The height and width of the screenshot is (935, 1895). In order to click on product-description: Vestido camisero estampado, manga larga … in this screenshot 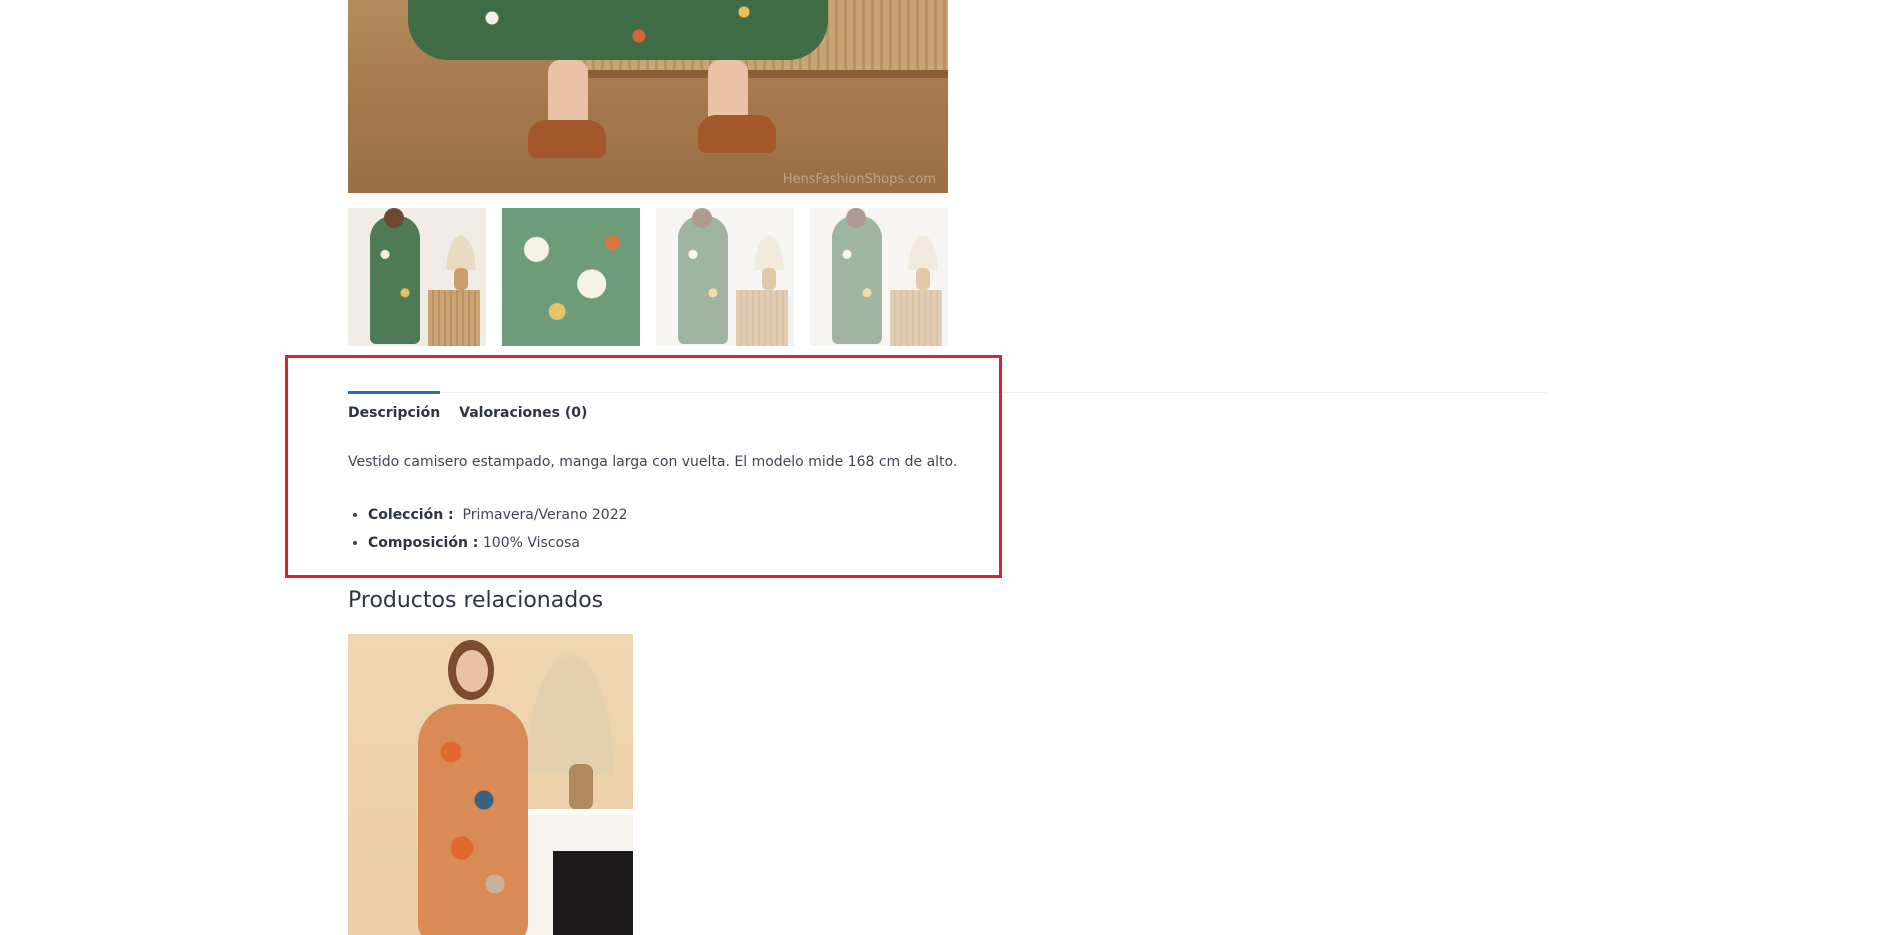, I will do `click(653, 462)`.